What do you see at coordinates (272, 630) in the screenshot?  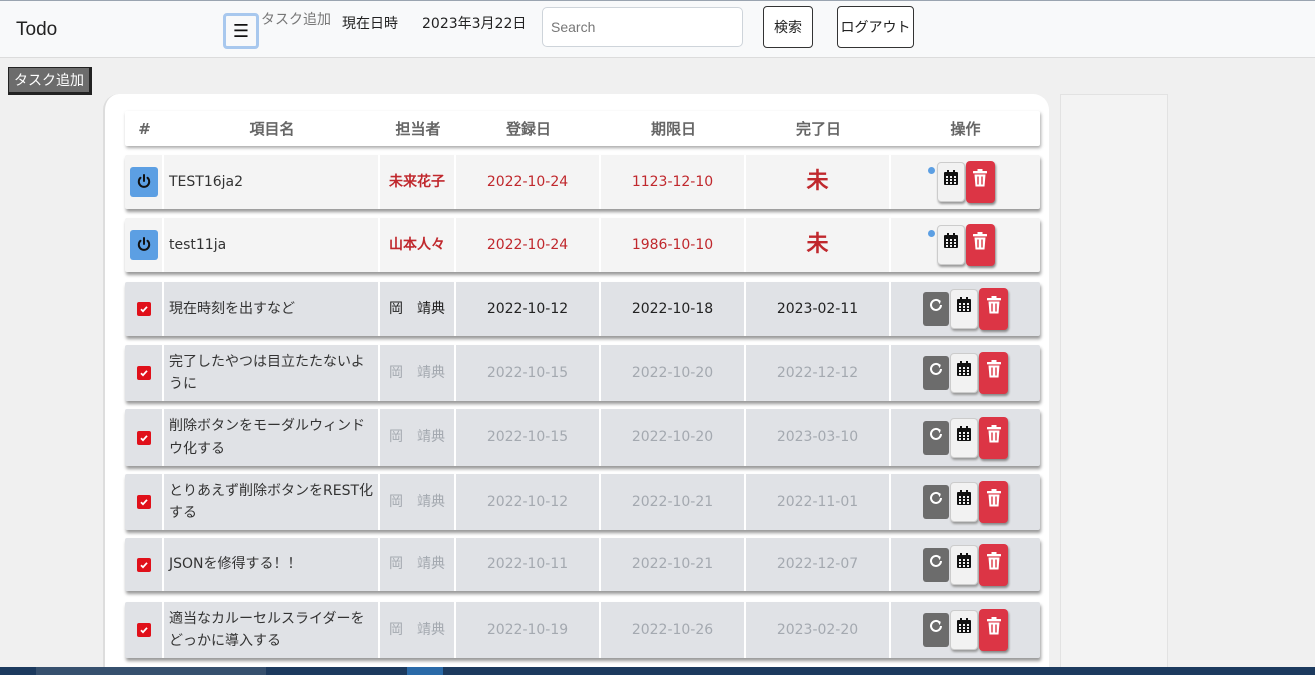 I see `task-title: 適当なカルーセルスライダーをどっかに導入する` at bounding box center [272, 630].